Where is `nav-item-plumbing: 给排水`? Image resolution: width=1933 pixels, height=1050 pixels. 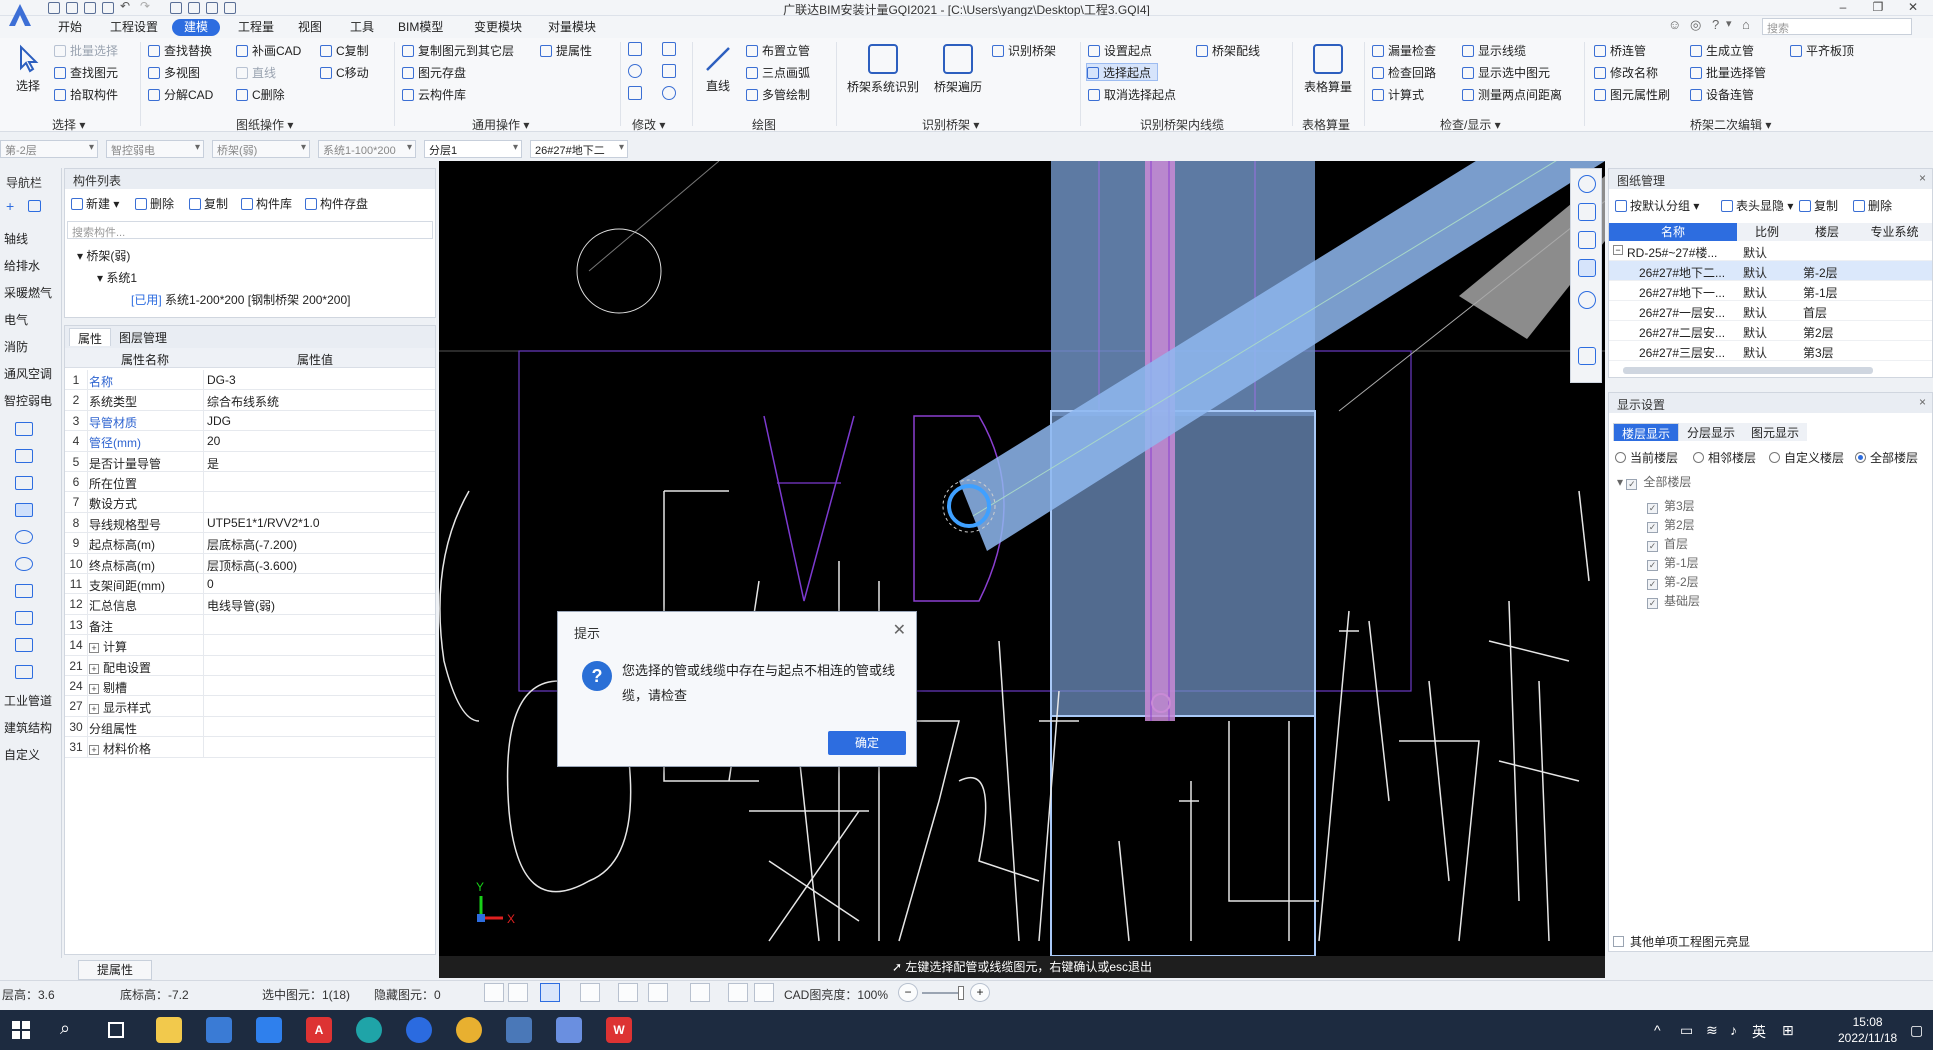 nav-item-plumbing: 给排水 is located at coordinates (31, 266).